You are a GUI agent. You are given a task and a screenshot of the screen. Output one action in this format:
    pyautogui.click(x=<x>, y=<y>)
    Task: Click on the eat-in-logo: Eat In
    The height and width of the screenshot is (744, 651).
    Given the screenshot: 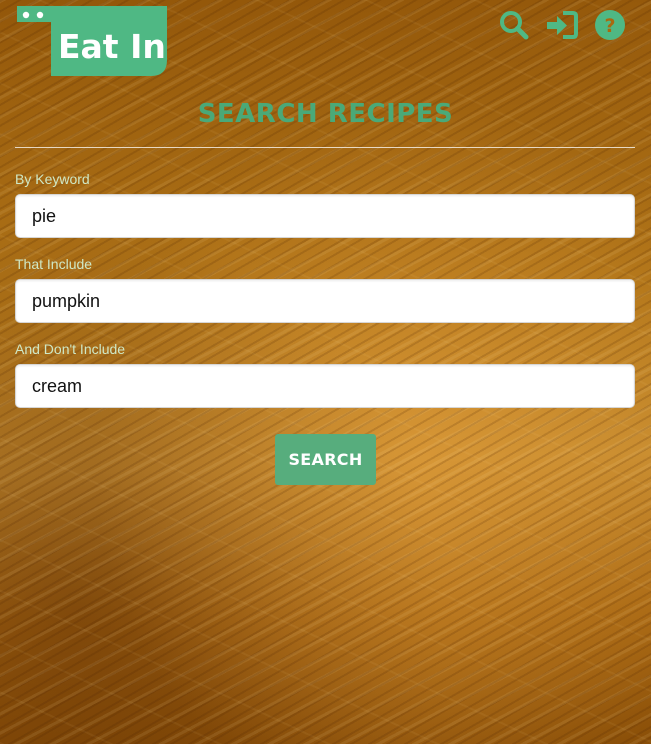 What is the action you would take?
    pyautogui.click(x=93, y=42)
    